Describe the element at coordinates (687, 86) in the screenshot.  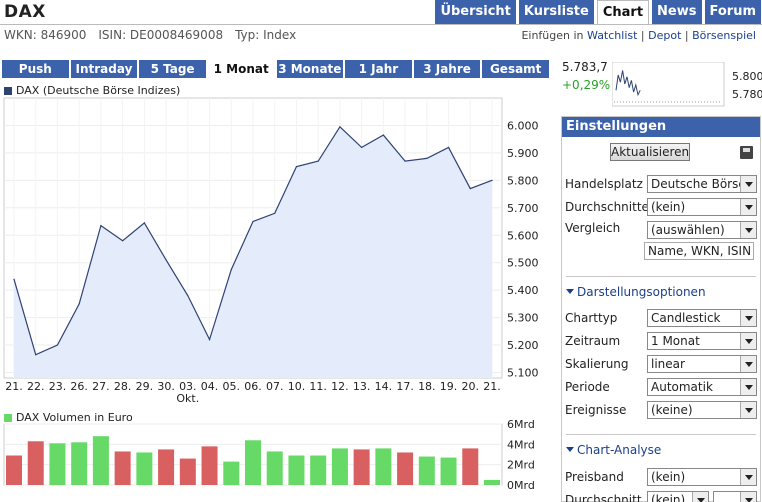
I see `mini-chart: 5.800 5.780` at that location.